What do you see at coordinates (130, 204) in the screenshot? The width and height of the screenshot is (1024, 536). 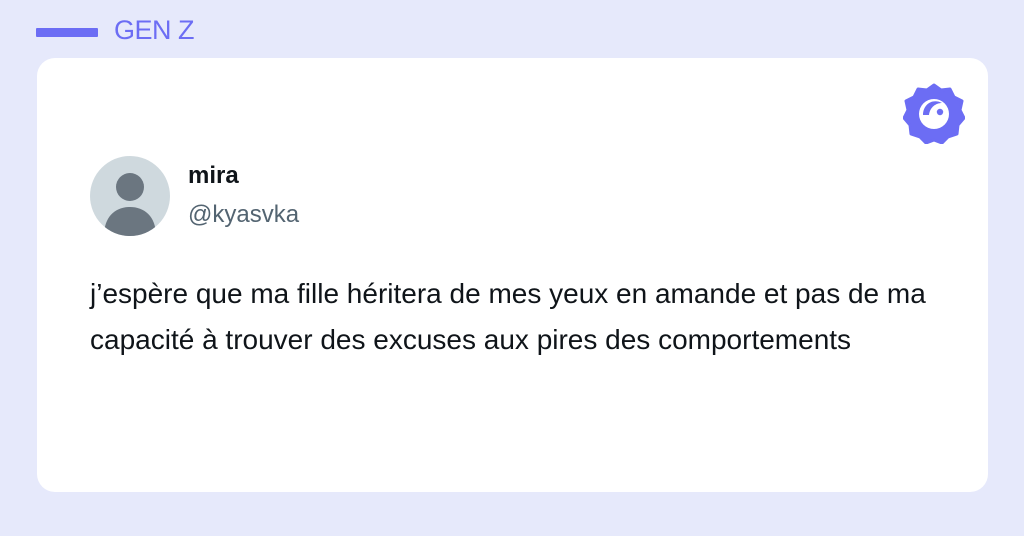 I see `default-avatar-icon` at bounding box center [130, 204].